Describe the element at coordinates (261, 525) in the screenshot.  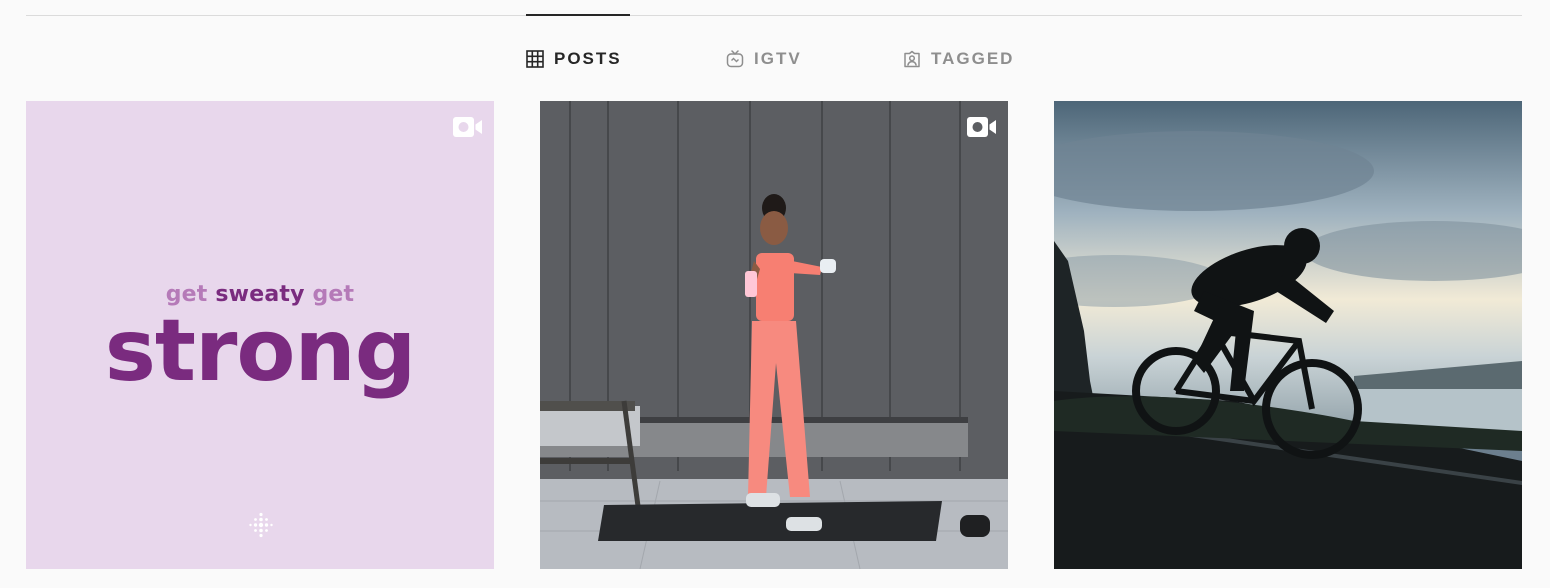
I see `fitbit-logo` at that location.